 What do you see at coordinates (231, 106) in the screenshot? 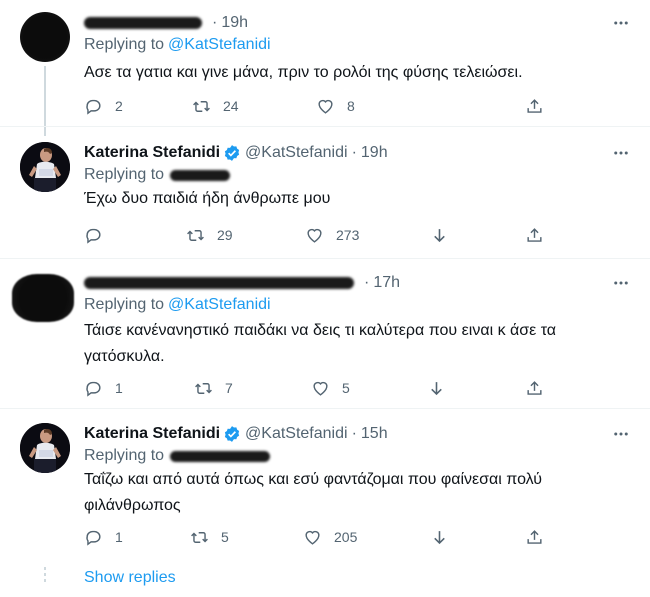
I see `retweet-count: 24` at bounding box center [231, 106].